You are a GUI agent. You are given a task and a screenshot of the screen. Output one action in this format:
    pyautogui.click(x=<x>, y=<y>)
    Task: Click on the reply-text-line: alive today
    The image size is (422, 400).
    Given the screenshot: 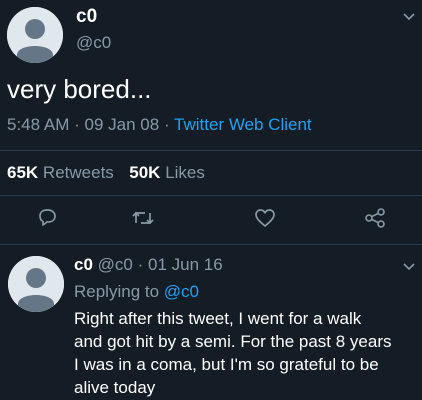 What is the action you would take?
    pyautogui.click(x=115, y=387)
    